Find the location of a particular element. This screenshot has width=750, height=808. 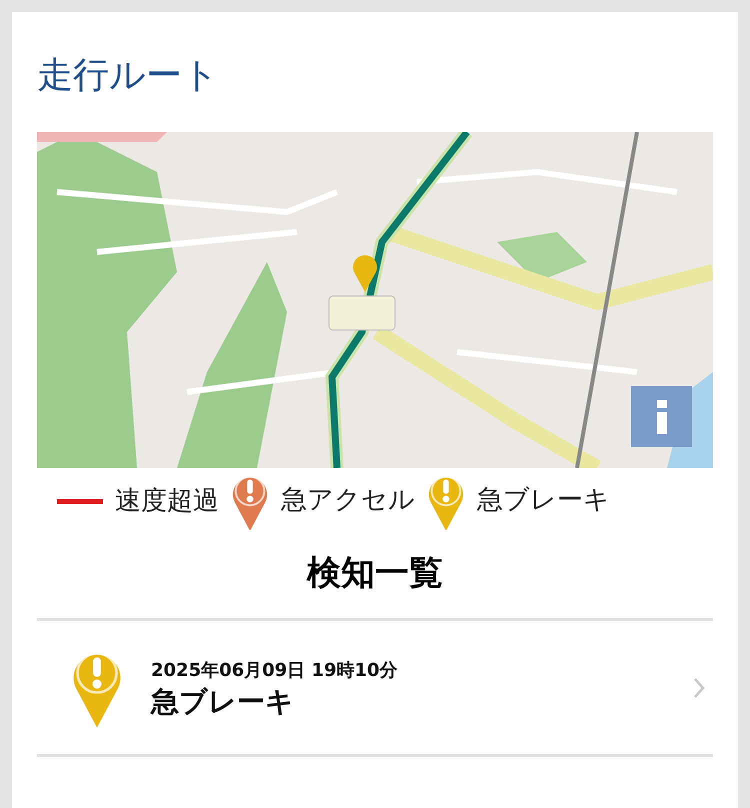

info-icon is located at coordinates (662, 417).